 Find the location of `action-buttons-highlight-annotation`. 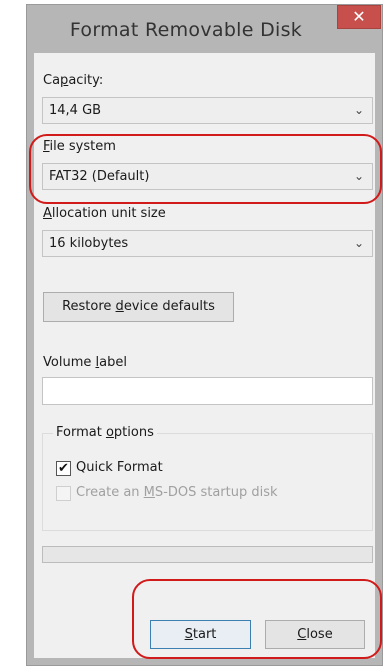

action-buttons-highlight-annotation is located at coordinates (257, 619).